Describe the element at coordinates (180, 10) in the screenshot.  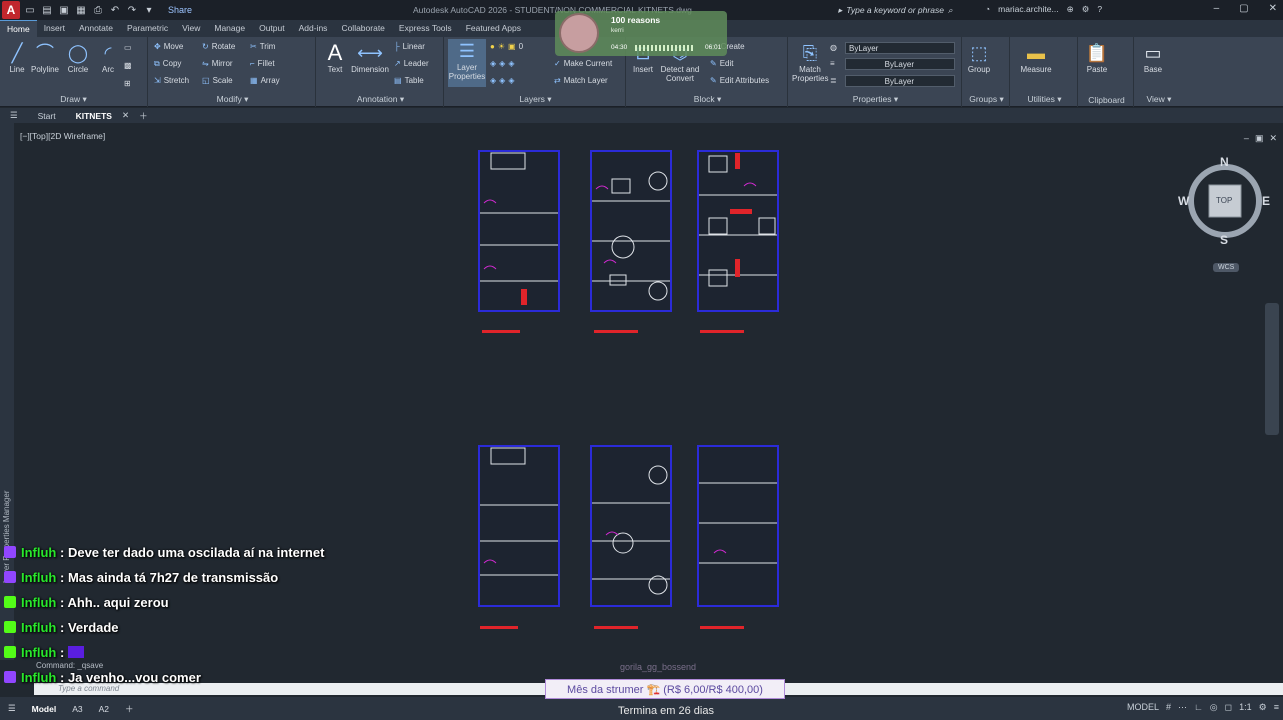
I see `share-button: Share` at that location.